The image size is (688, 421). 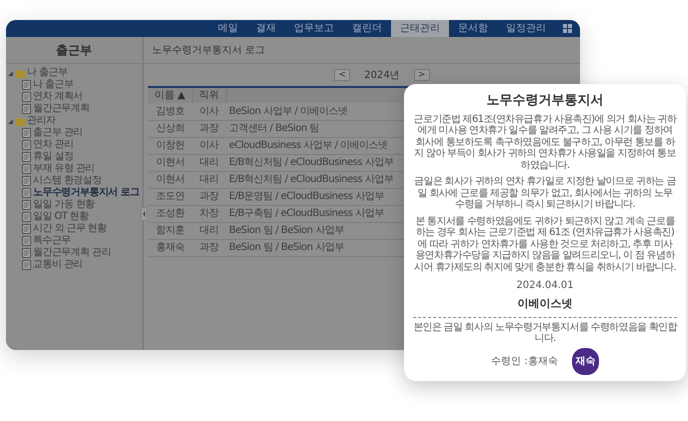 What do you see at coordinates (170, 128) in the screenshot?
I see `table-cell: 신상희` at bounding box center [170, 128].